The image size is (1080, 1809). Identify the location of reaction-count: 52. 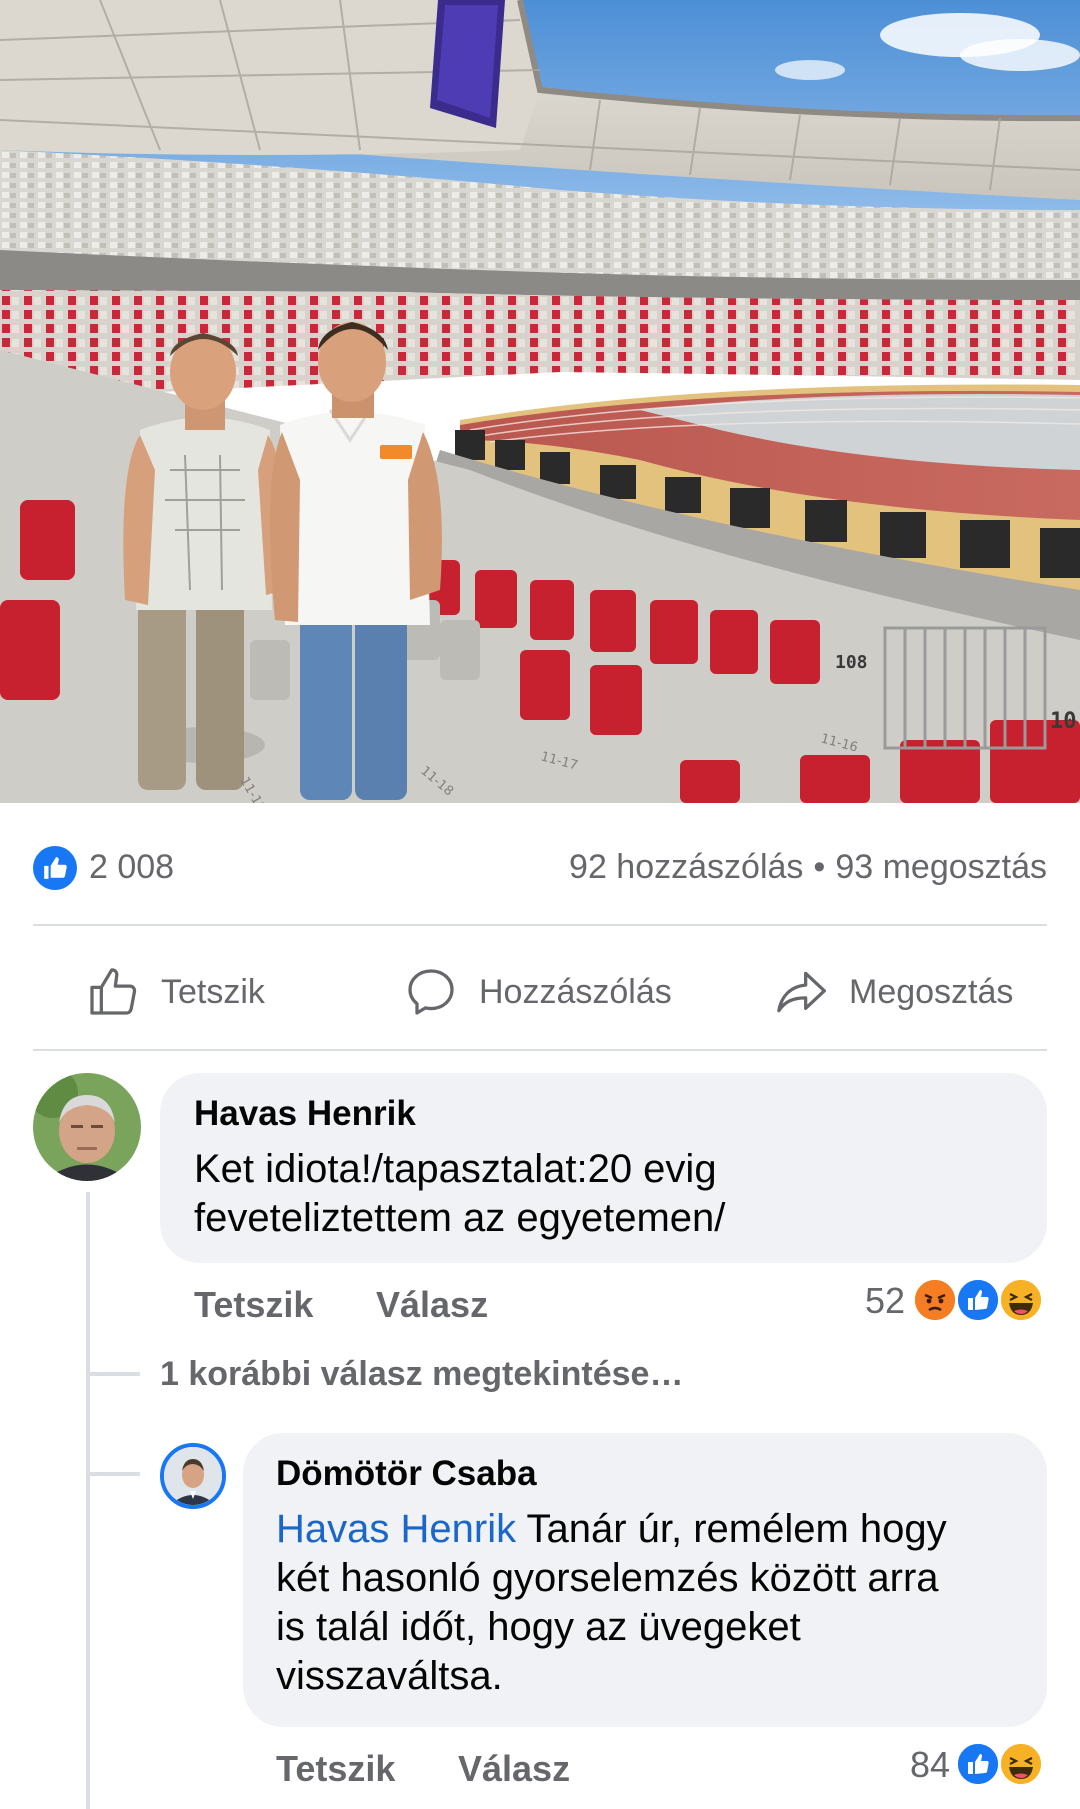
(872, 1301).